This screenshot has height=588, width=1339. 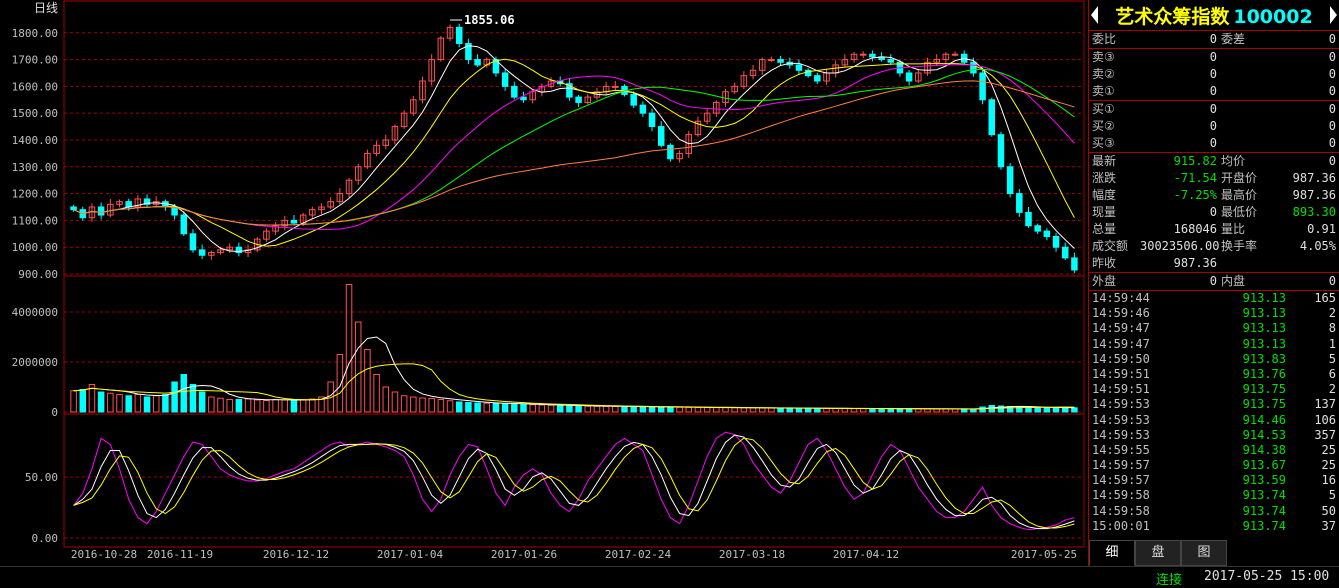 I want to click on outer-inner-row: 外盘 0 内盘 0, so click(x=1214, y=281).